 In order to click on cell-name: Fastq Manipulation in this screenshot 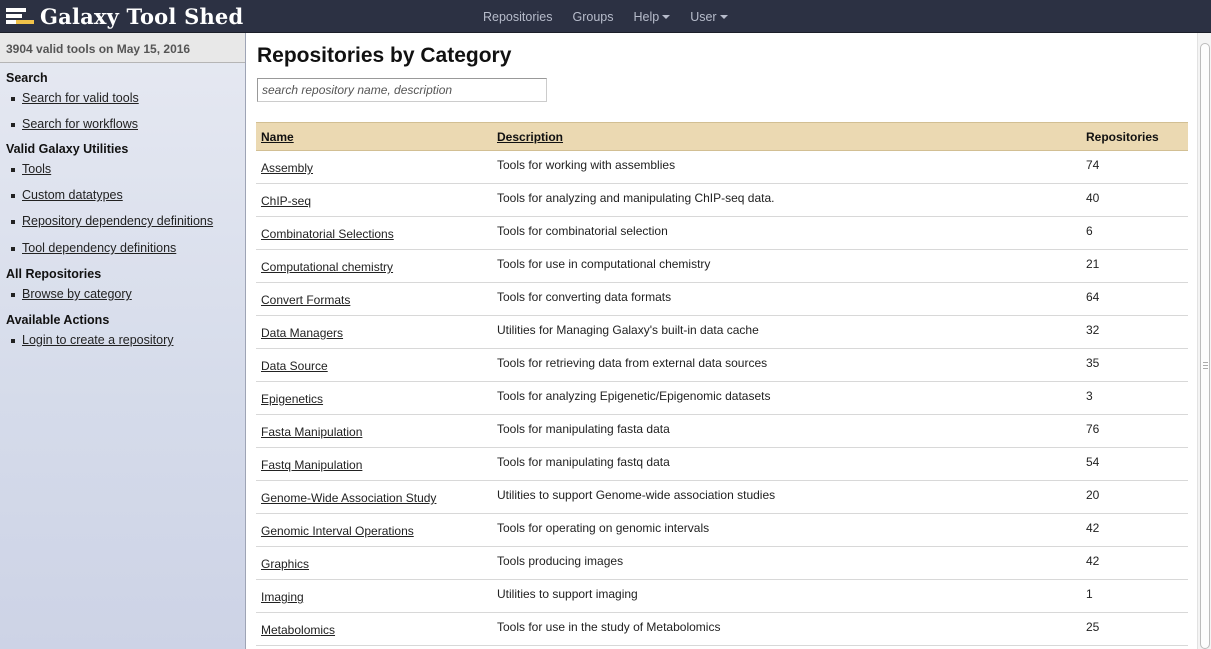, I will do `click(375, 464)`.